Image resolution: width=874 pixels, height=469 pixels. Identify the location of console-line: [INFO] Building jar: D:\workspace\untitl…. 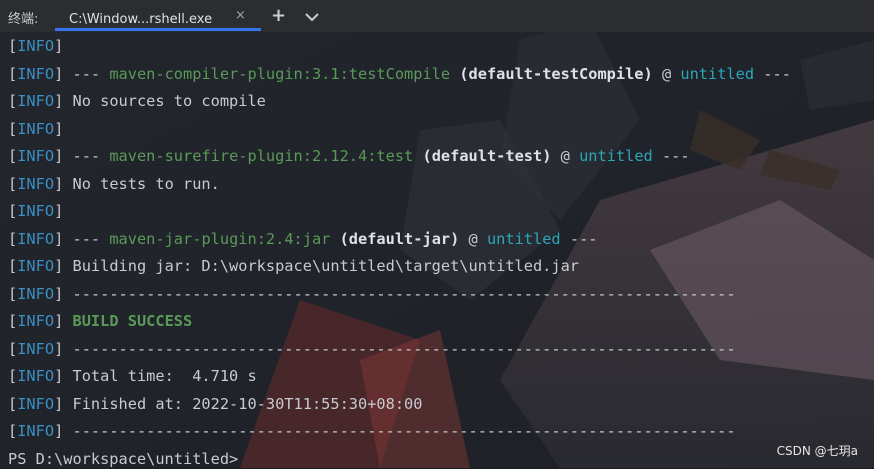
(293, 266).